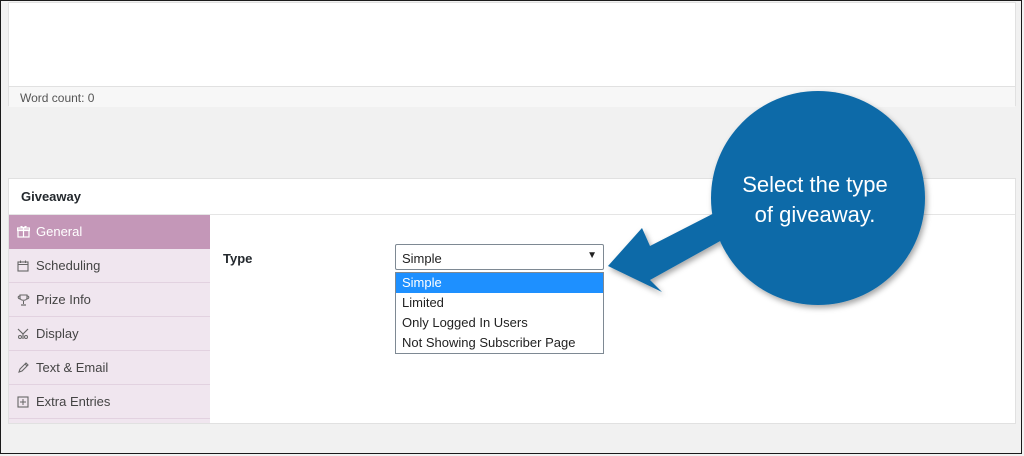  I want to click on type-option-not-showing: Not Showing Subscriber Page, so click(499, 343).